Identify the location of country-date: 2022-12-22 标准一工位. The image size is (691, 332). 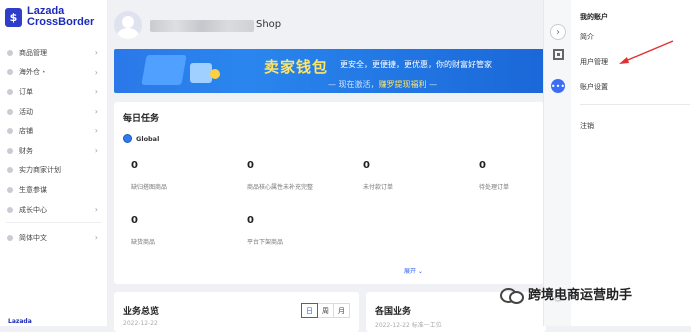
(408, 325).